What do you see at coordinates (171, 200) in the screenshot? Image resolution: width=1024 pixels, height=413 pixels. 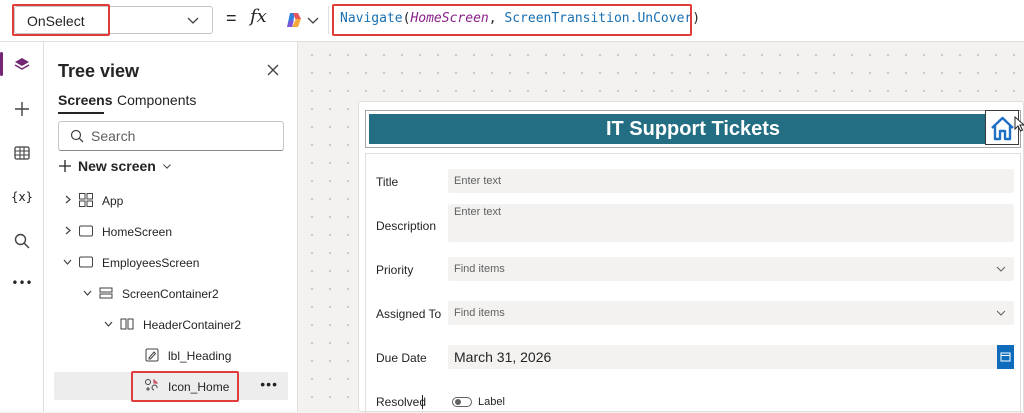 I see `tree-node-app: App` at bounding box center [171, 200].